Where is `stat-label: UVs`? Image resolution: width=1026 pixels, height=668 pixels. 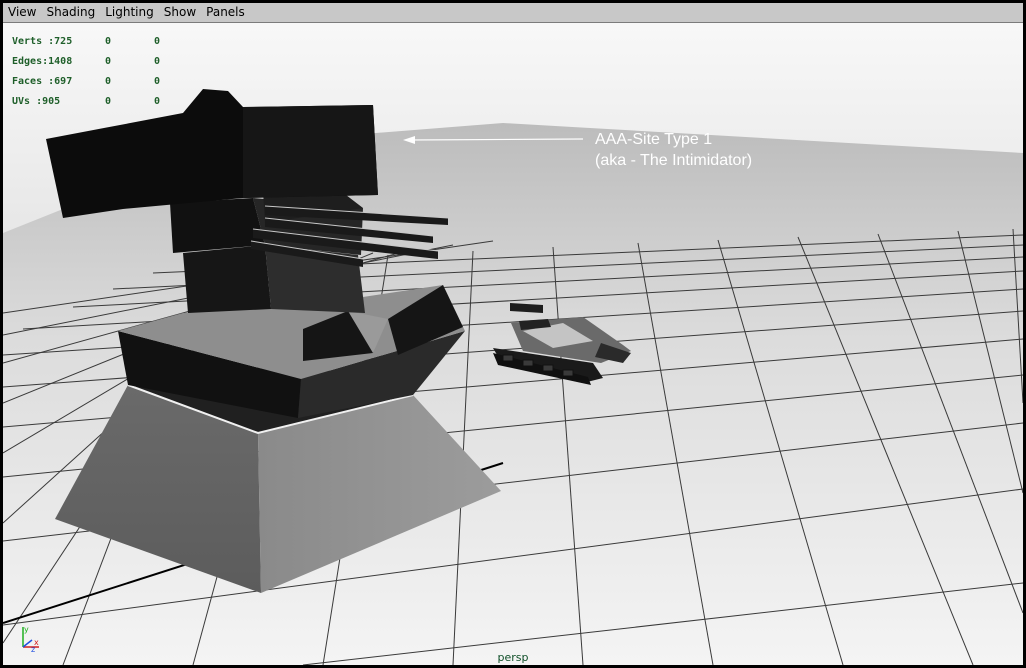
stat-label: UVs is located at coordinates (21, 101).